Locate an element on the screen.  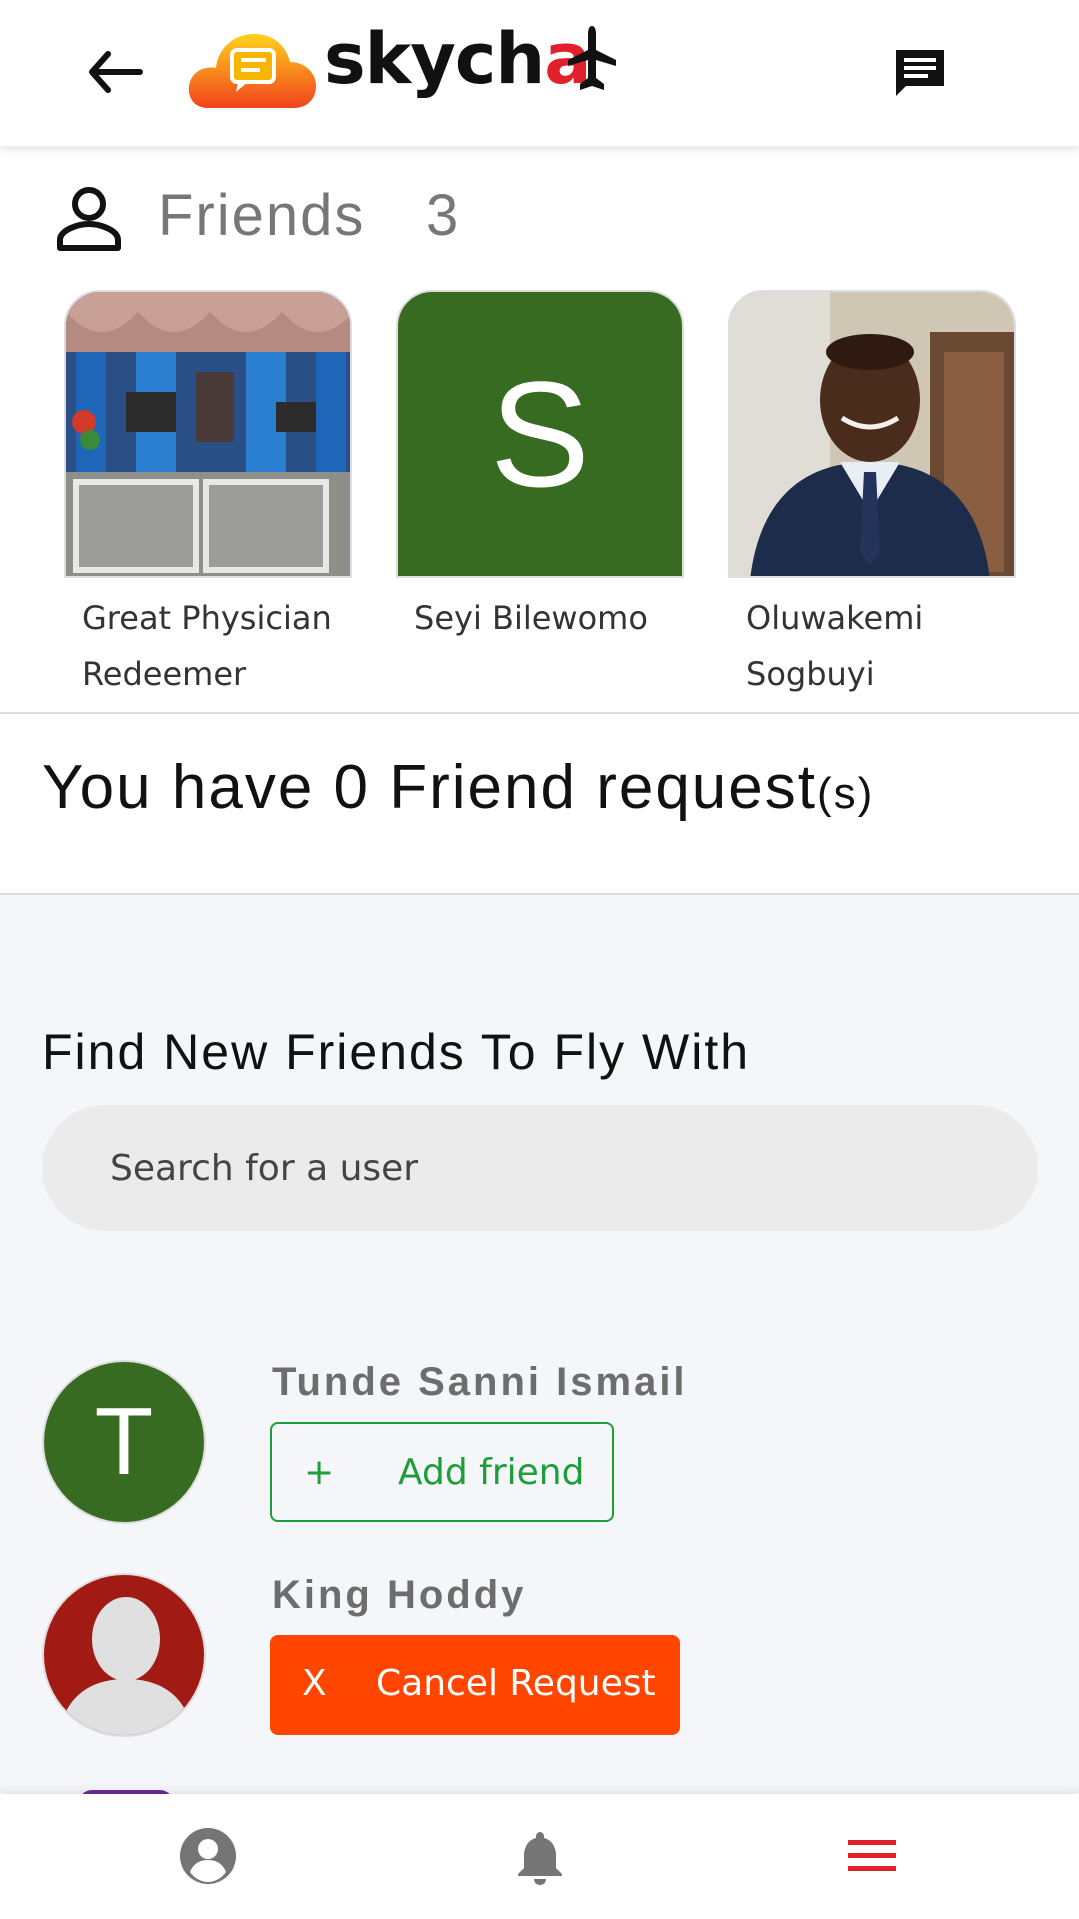
bell-icon is located at coordinates (540, 1858).